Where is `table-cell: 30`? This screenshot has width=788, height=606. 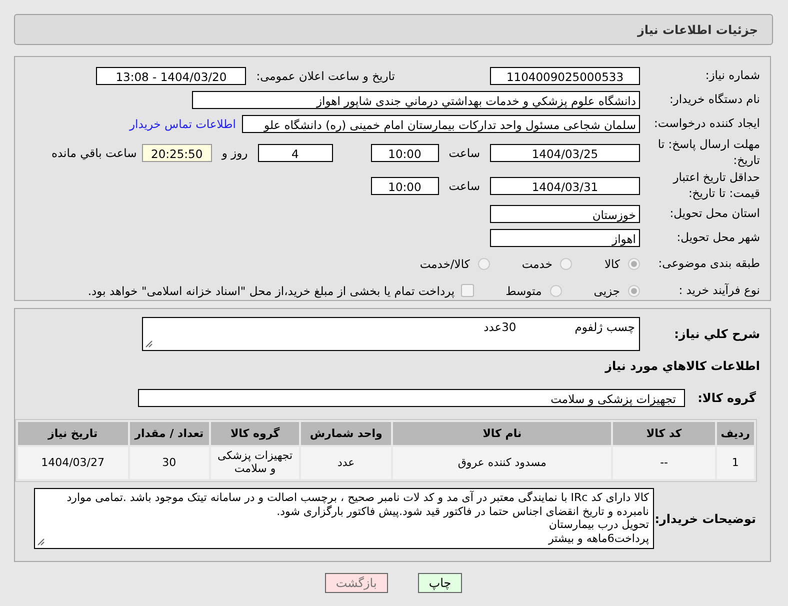
table-cell: 30 is located at coordinates (169, 463).